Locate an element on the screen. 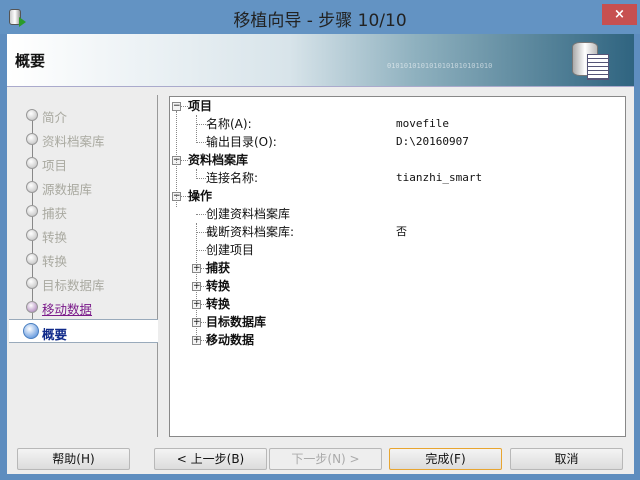 The image size is (640, 480). step-label: 资料档案库 is located at coordinates (73, 141).